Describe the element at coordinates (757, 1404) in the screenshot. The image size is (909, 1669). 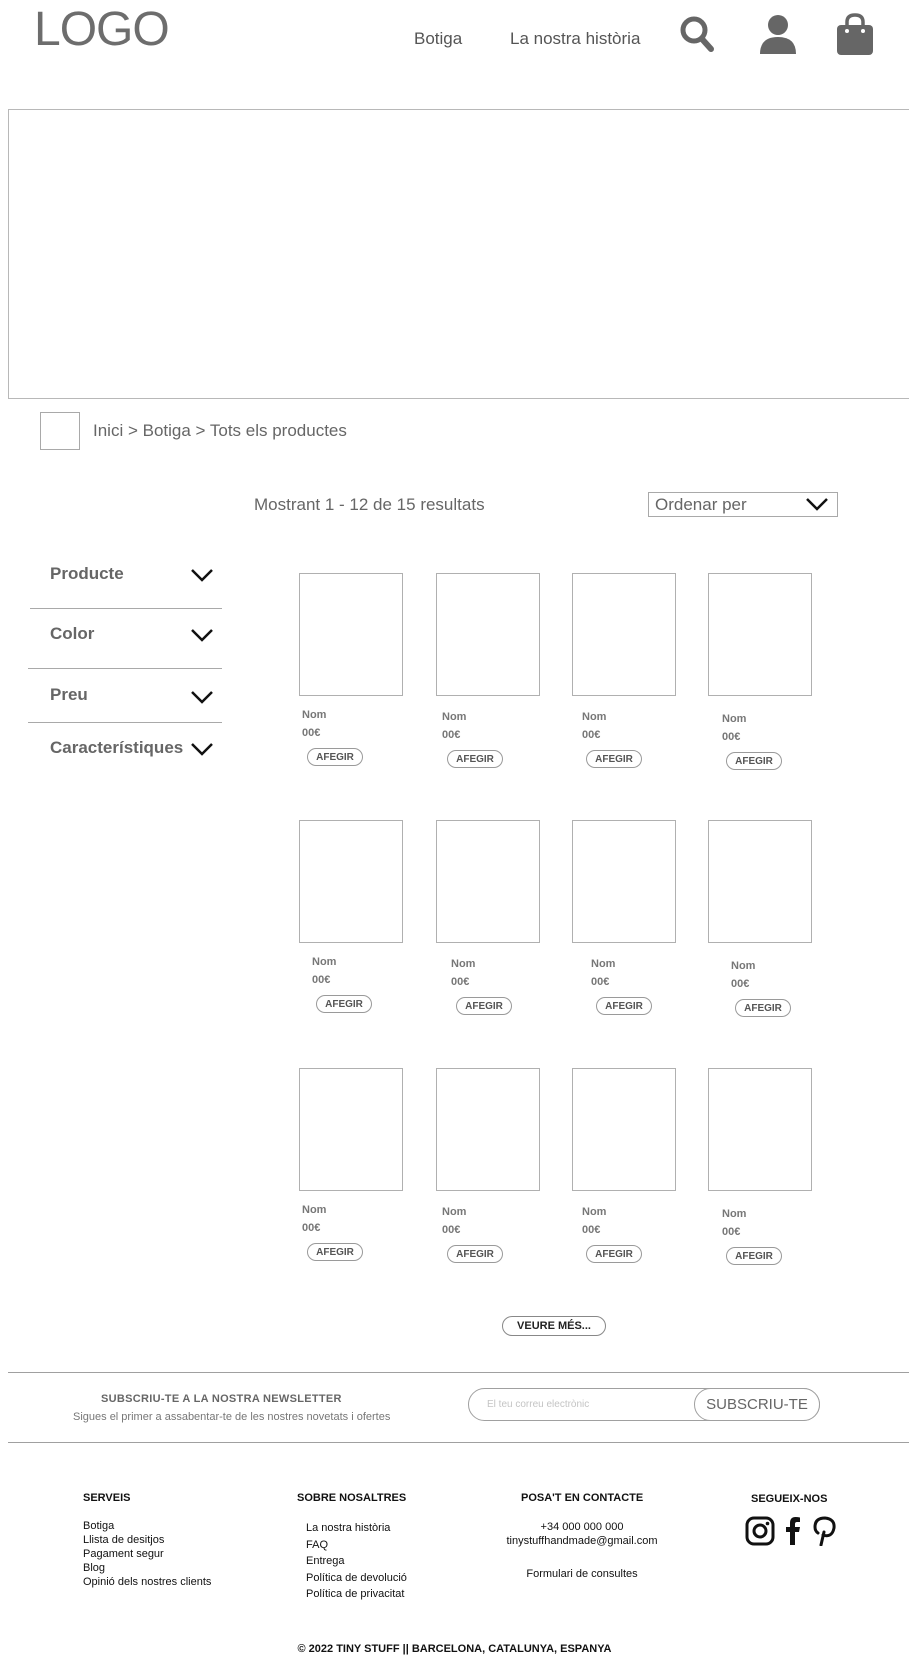
I see `subscribe-button: SUBSCRIU-TE` at that location.